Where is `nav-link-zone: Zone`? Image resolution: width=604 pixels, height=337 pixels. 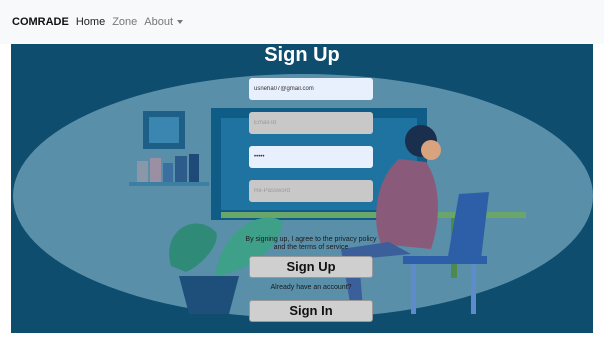
nav-link-zone: Zone is located at coordinates (124, 22).